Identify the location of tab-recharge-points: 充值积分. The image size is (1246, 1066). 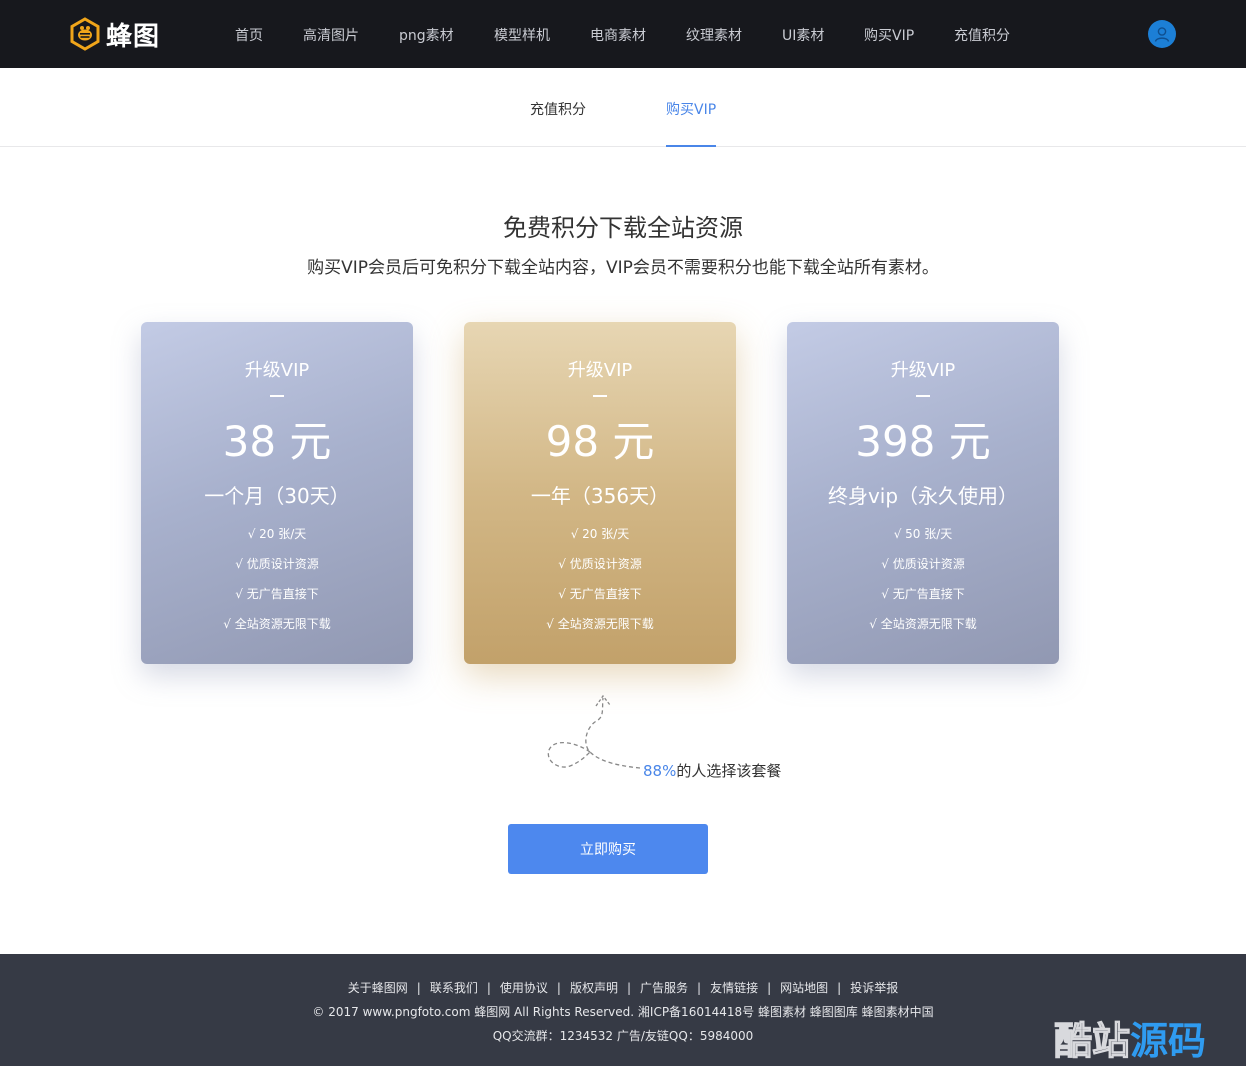
(558, 109).